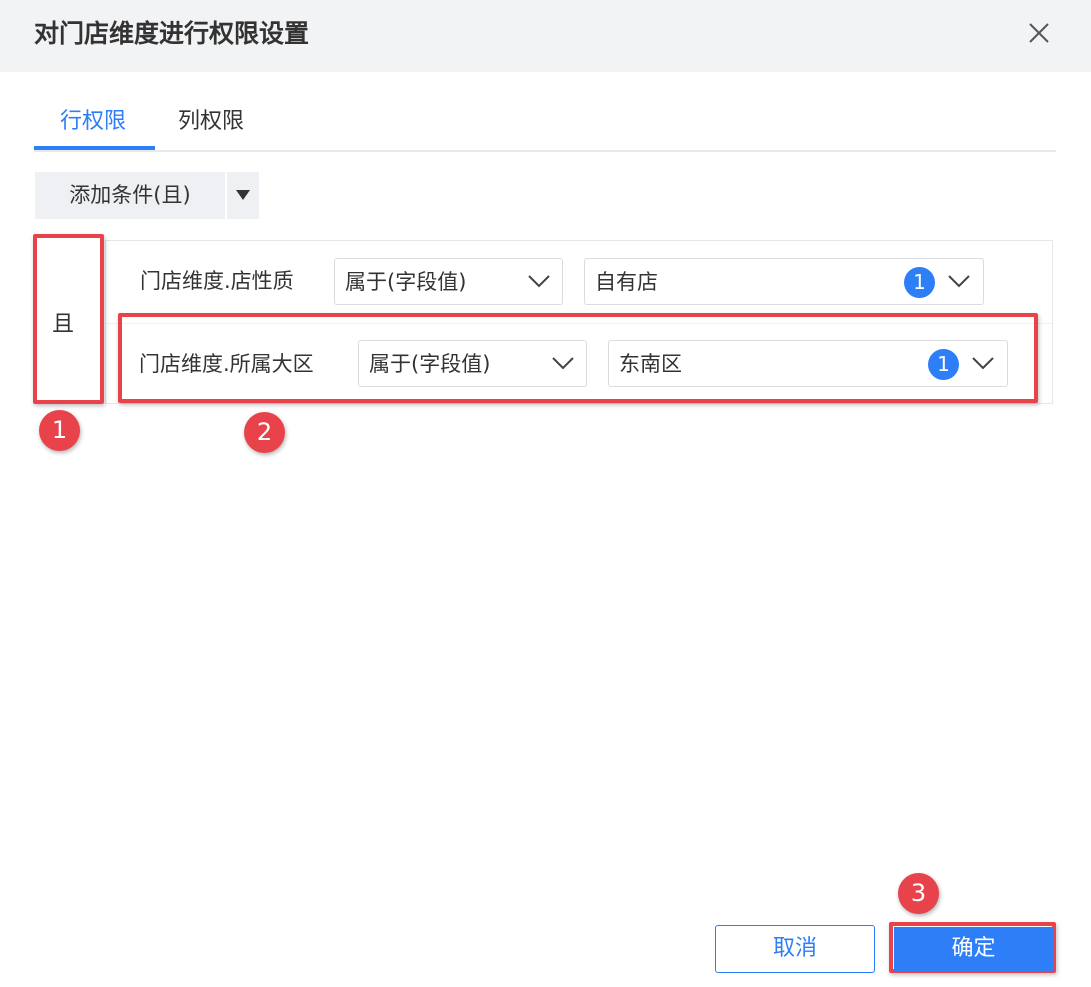 The image size is (1091, 987). What do you see at coordinates (217, 281) in the screenshot?
I see `condition-field-label: 门店维度.店性质` at bounding box center [217, 281].